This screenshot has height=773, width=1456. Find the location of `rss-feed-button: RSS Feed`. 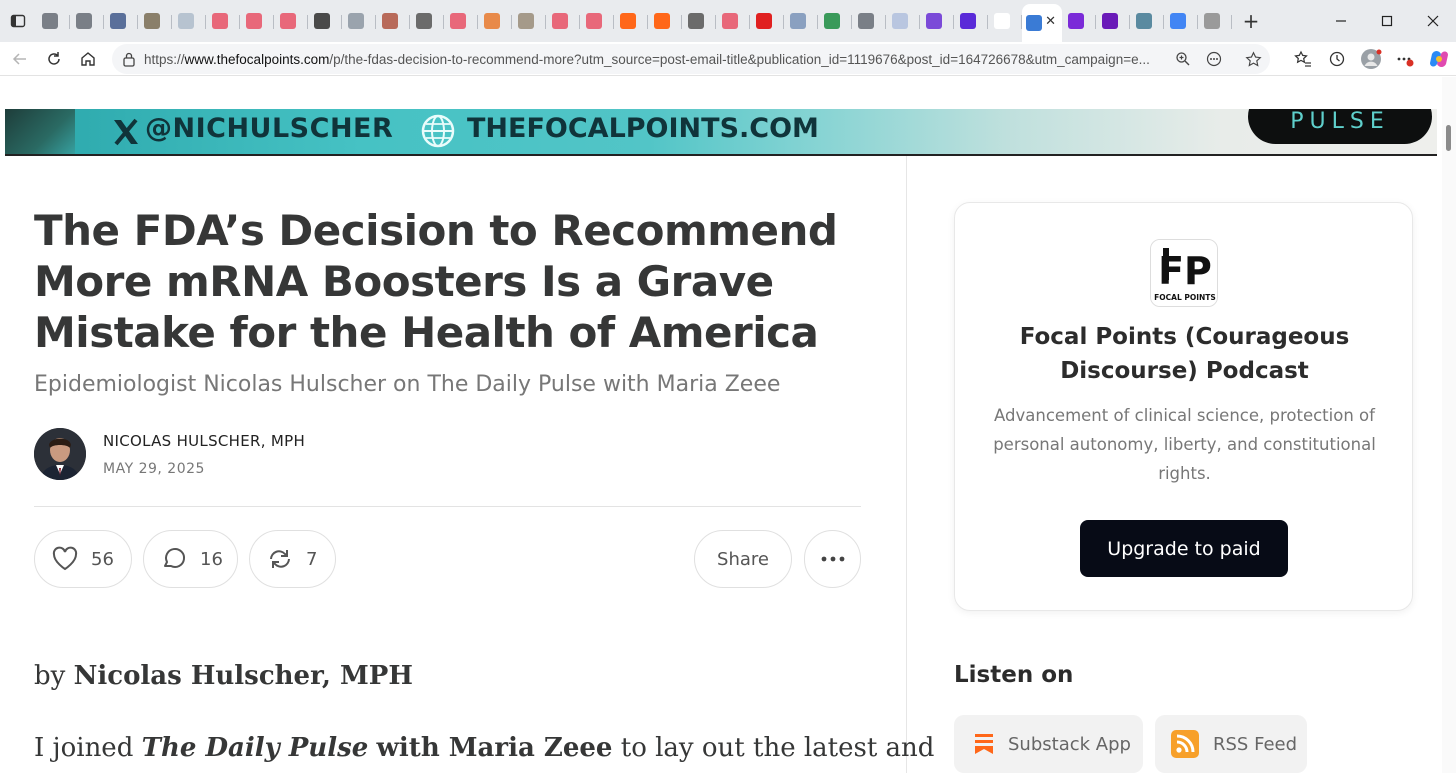

rss-feed-button: RSS Feed is located at coordinates (1231, 744).